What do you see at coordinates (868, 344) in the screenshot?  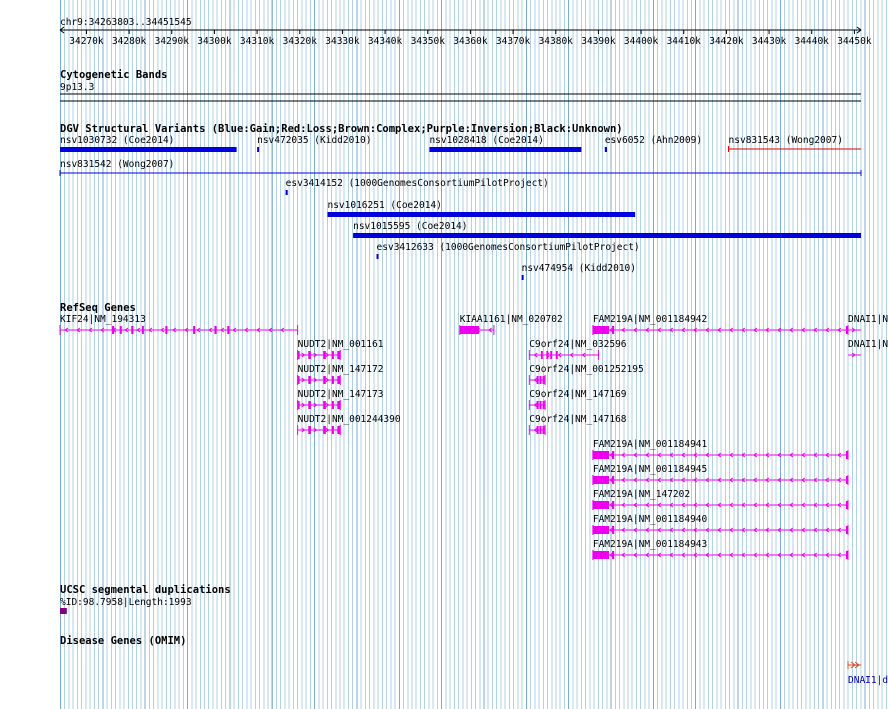 I see `gene-label: DNAI1|N` at bounding box center [868, 344].